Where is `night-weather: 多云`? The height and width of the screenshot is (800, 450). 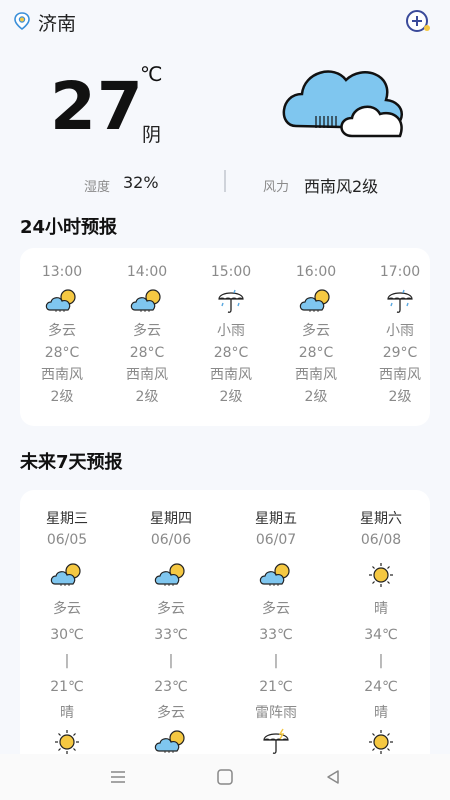 night-weather: 多云 is located at coordinates (171, 713).